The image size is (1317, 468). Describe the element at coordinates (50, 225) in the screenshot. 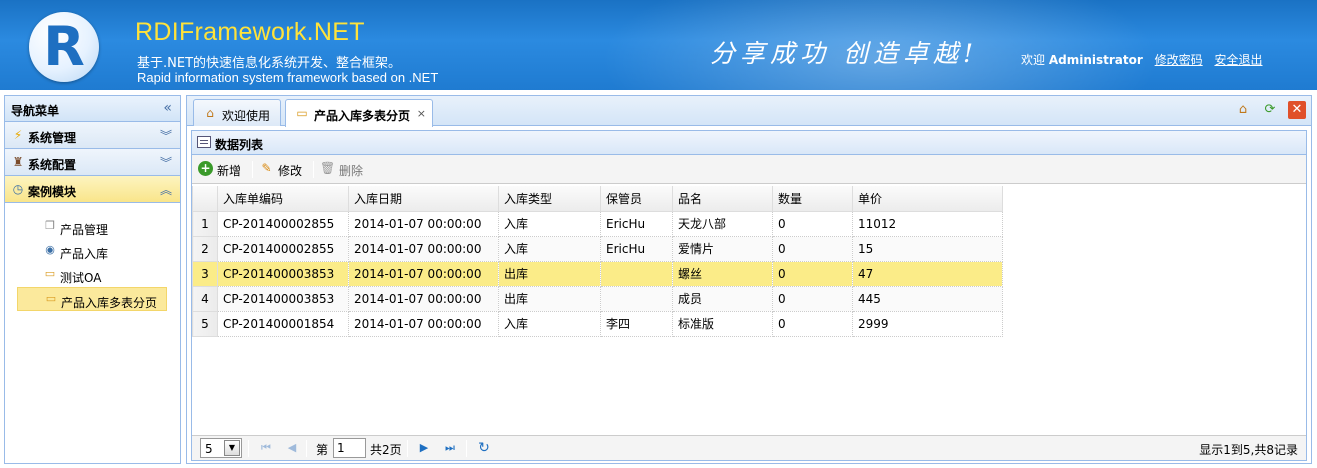

I see `cube-icon: ❒` at that location.